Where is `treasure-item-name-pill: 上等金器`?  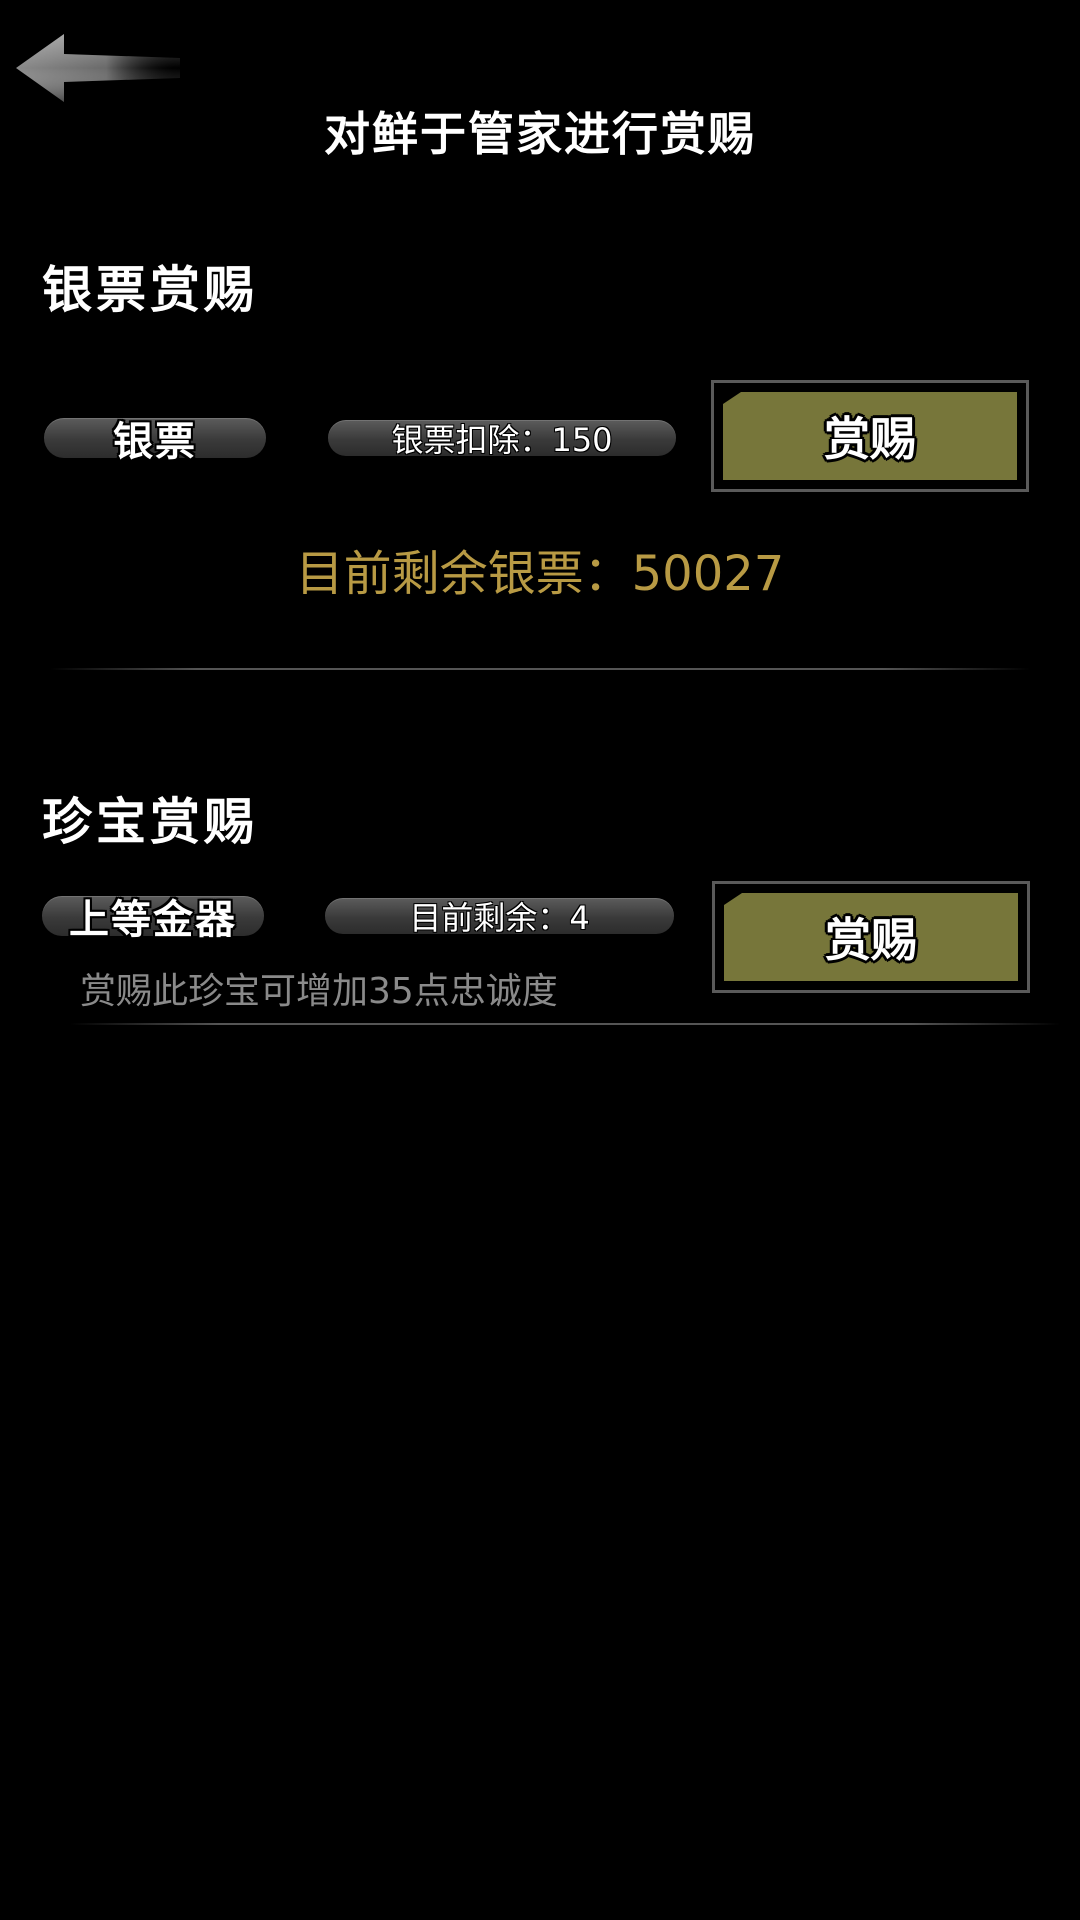
treasure-item-name-pill: 上等金器 is located at coordinates (153, 919).